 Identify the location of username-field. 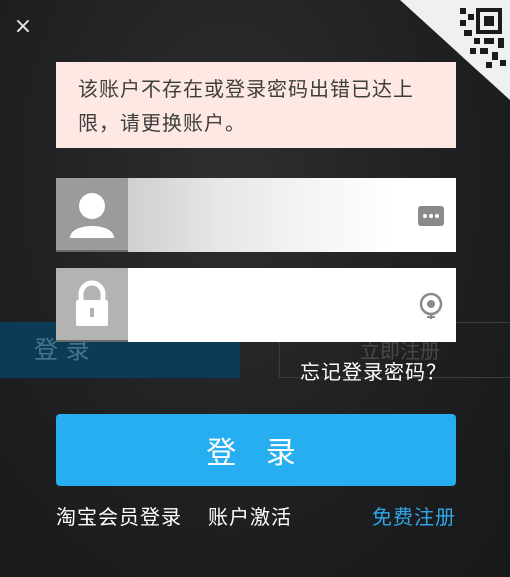
(256, 215).